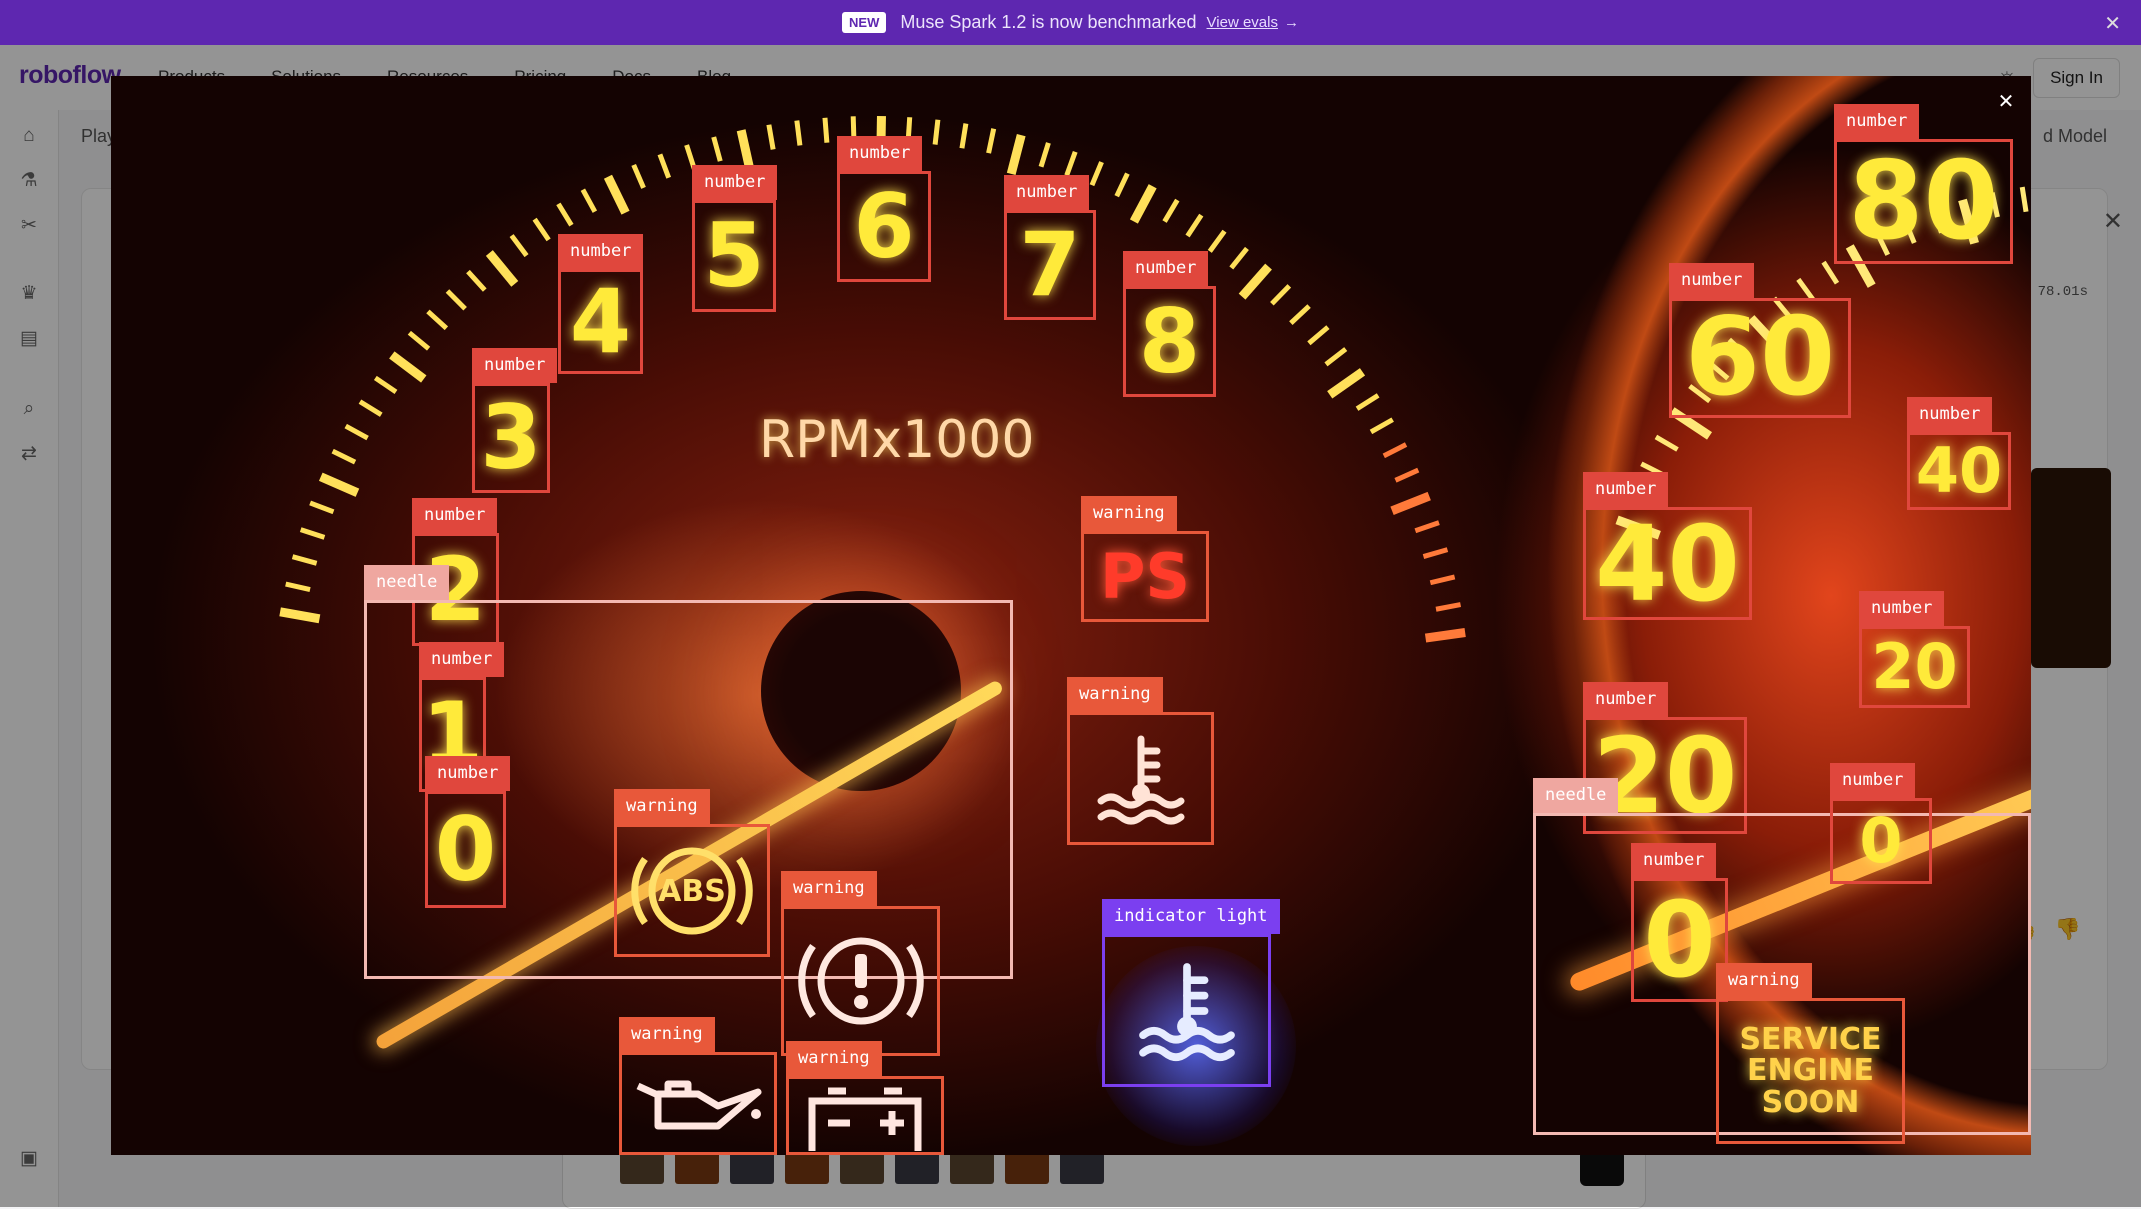 The width and height of the screenshot is (2141, 1209). I want to click on detection-number: number 5, so click(735, 238).